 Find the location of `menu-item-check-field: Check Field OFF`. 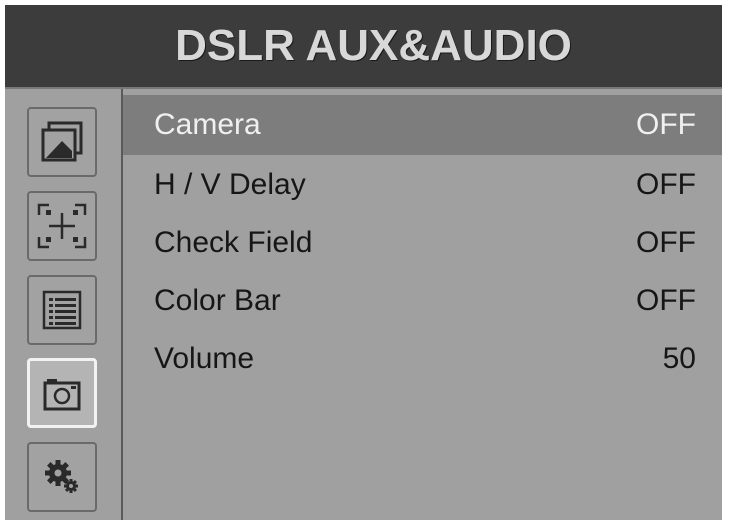

menu-item-check-field: Check Field OFF is located at coordinates (422, 243).